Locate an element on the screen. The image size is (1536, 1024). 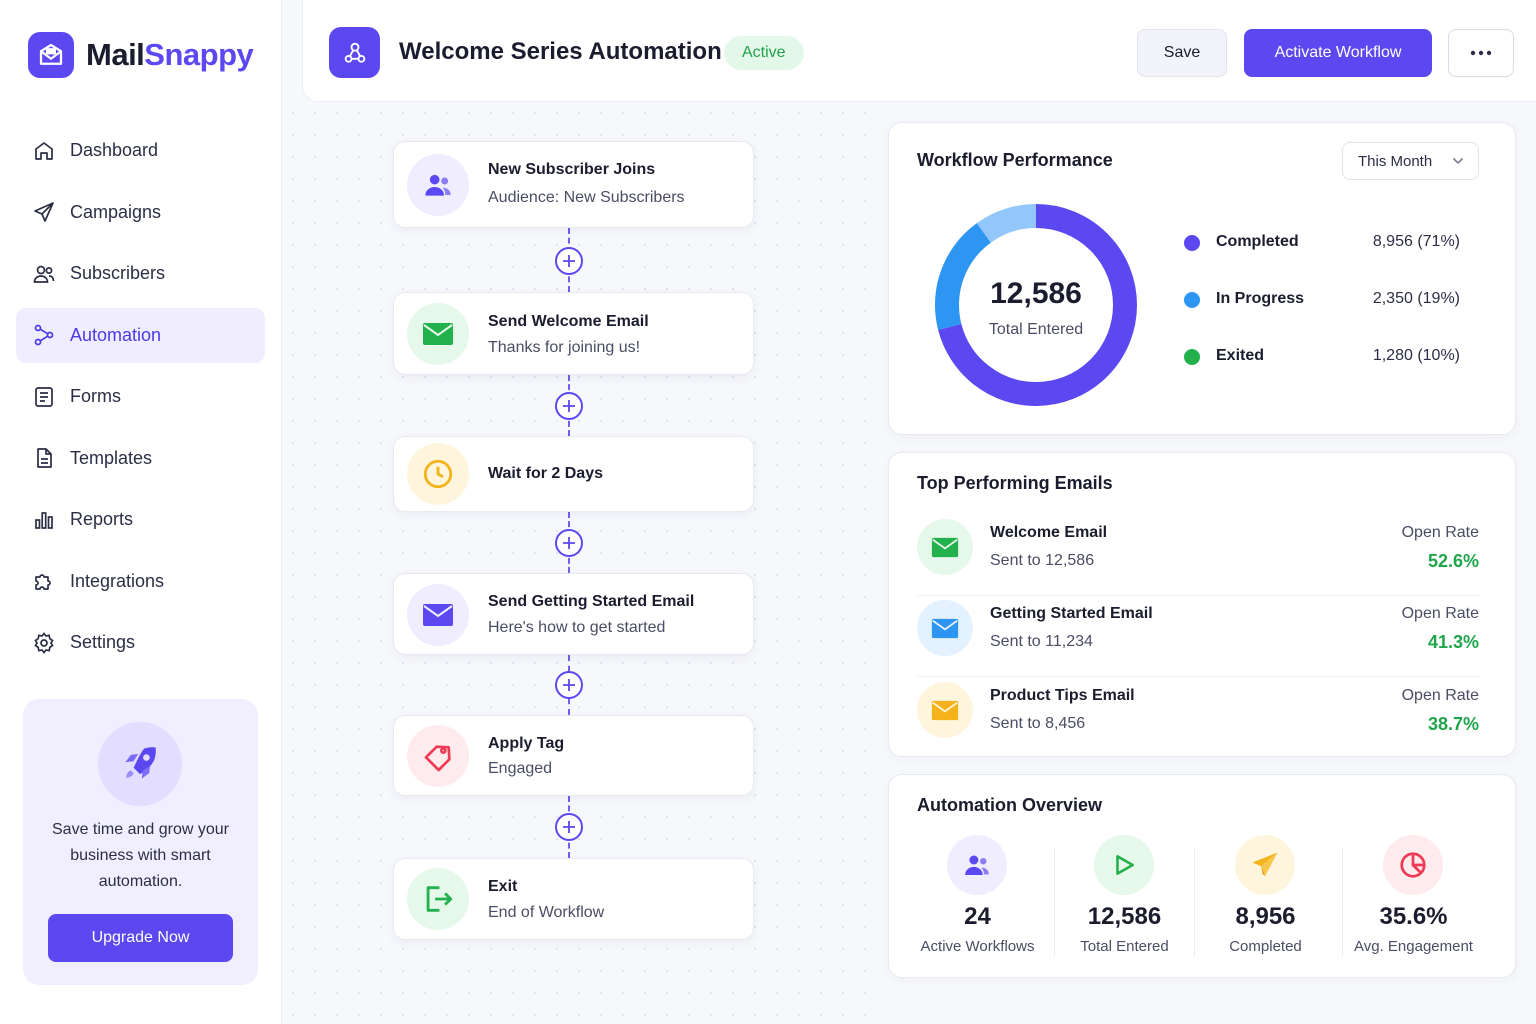
period-dropdown: This Month is located at coordinates (1410, 161).